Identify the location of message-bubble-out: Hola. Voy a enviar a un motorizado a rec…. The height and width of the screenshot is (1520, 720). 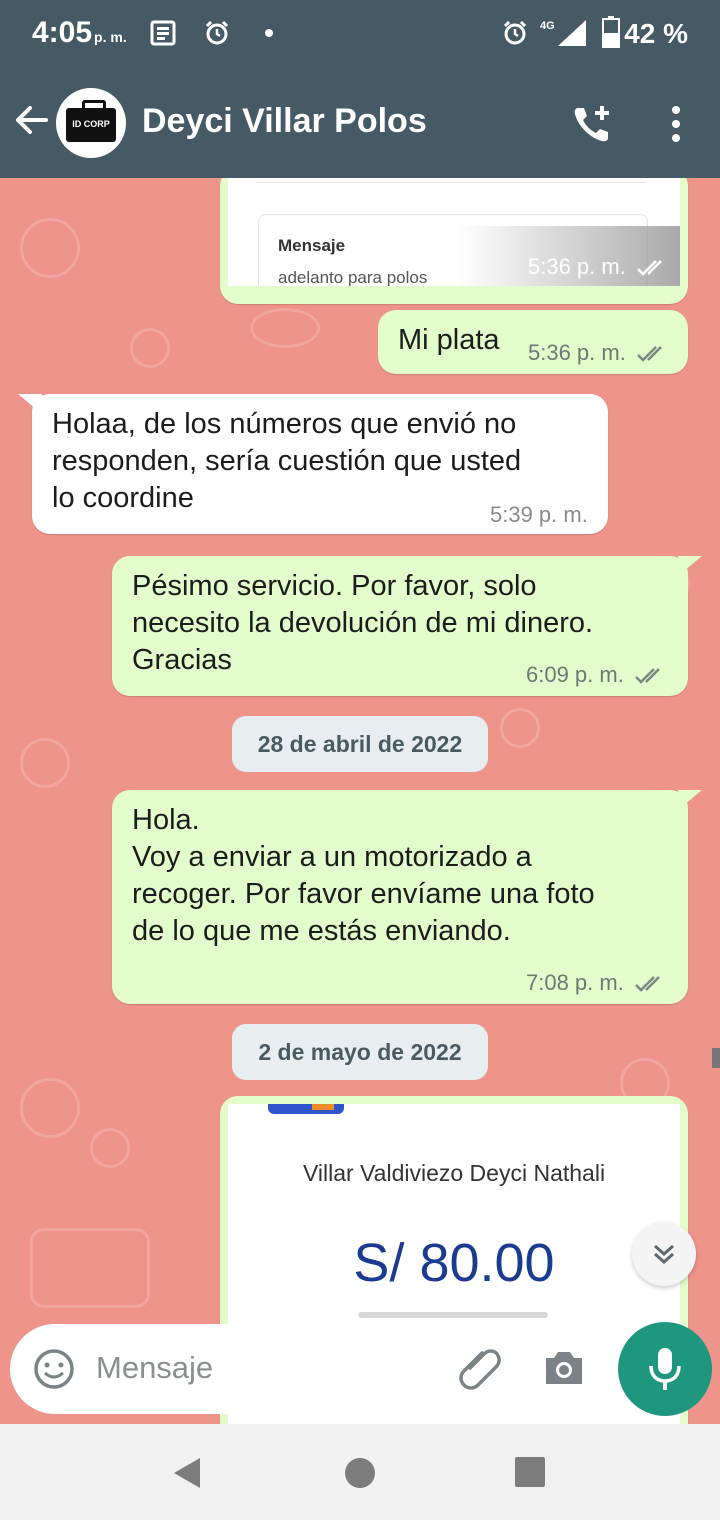
(400, 897).